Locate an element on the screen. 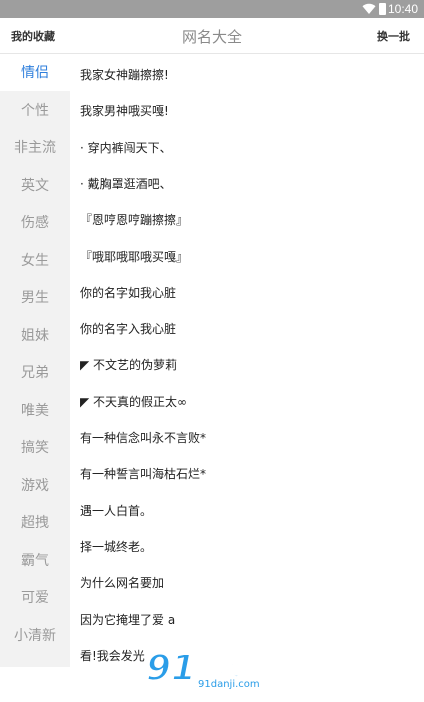  sidebar-item: 兄弟 is located at coordinates (35, 373).